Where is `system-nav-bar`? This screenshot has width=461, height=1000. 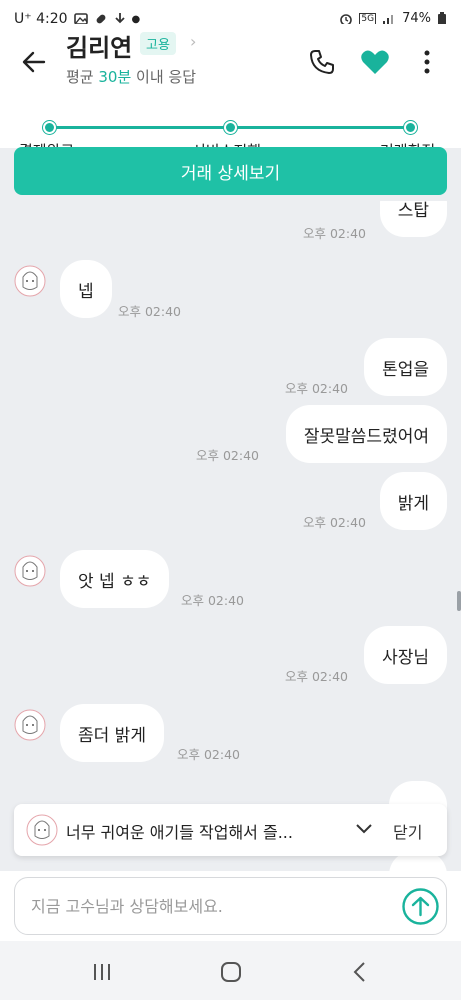 system-nav-bar is located at coordinates (230, 970).